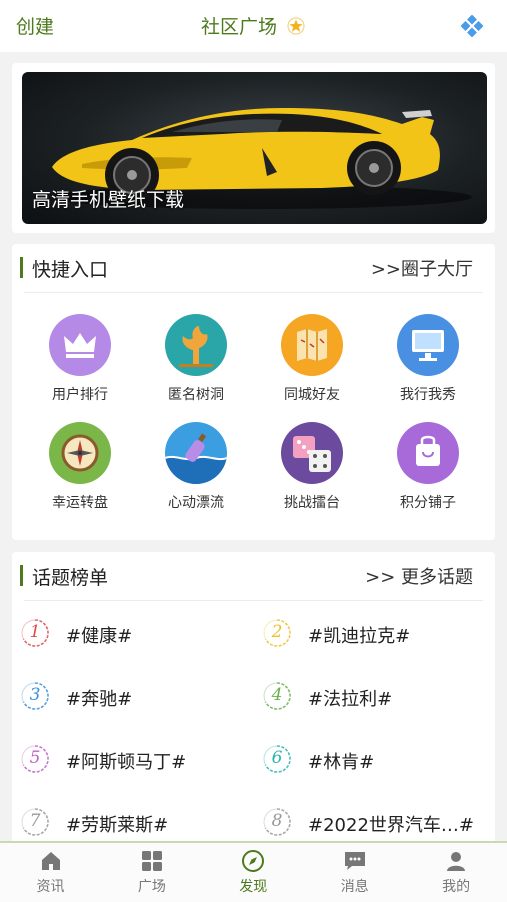 This screenshot has width=507, height=902. Describe the element at coordinates (419, 576) in the screenshot. I see `more-topics-link: >> 更多话题` at that location.